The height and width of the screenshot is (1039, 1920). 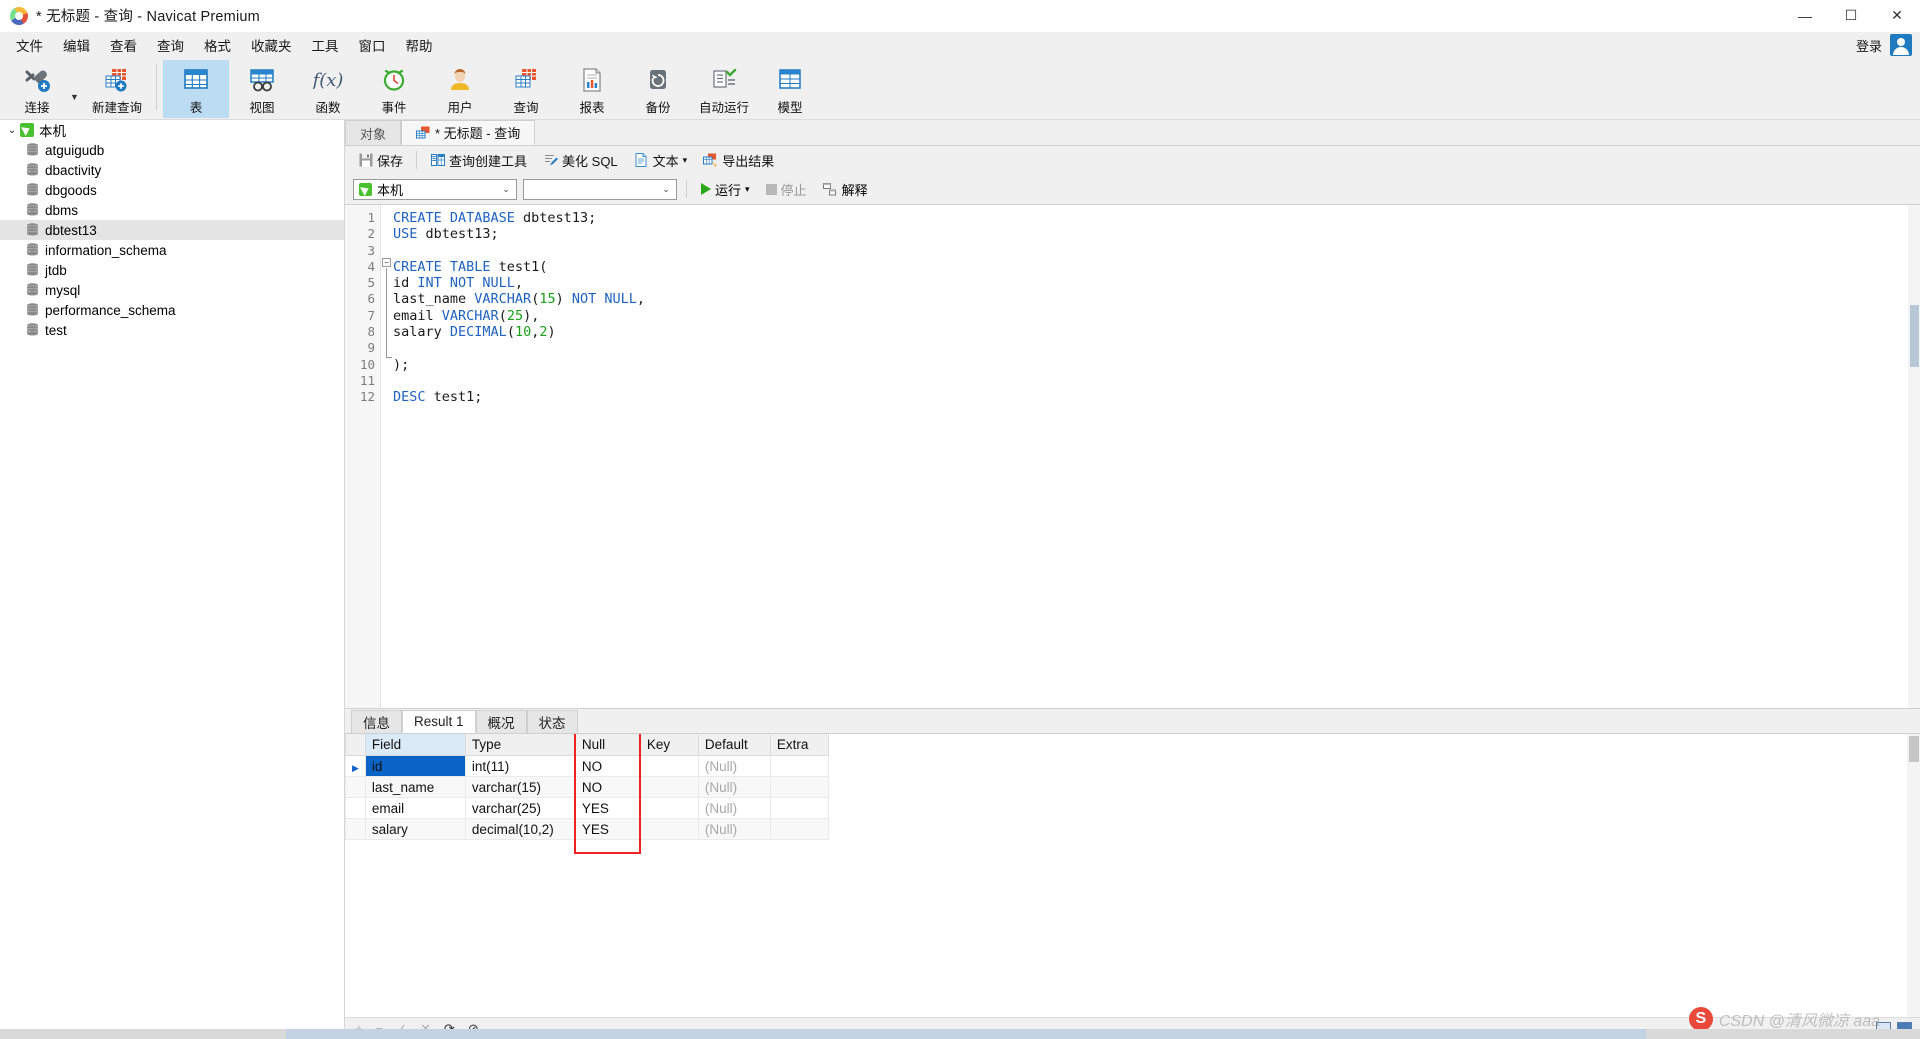 I want to click on table-row: ▶ id int(11) NO (Null), so click(x=587, y=766).